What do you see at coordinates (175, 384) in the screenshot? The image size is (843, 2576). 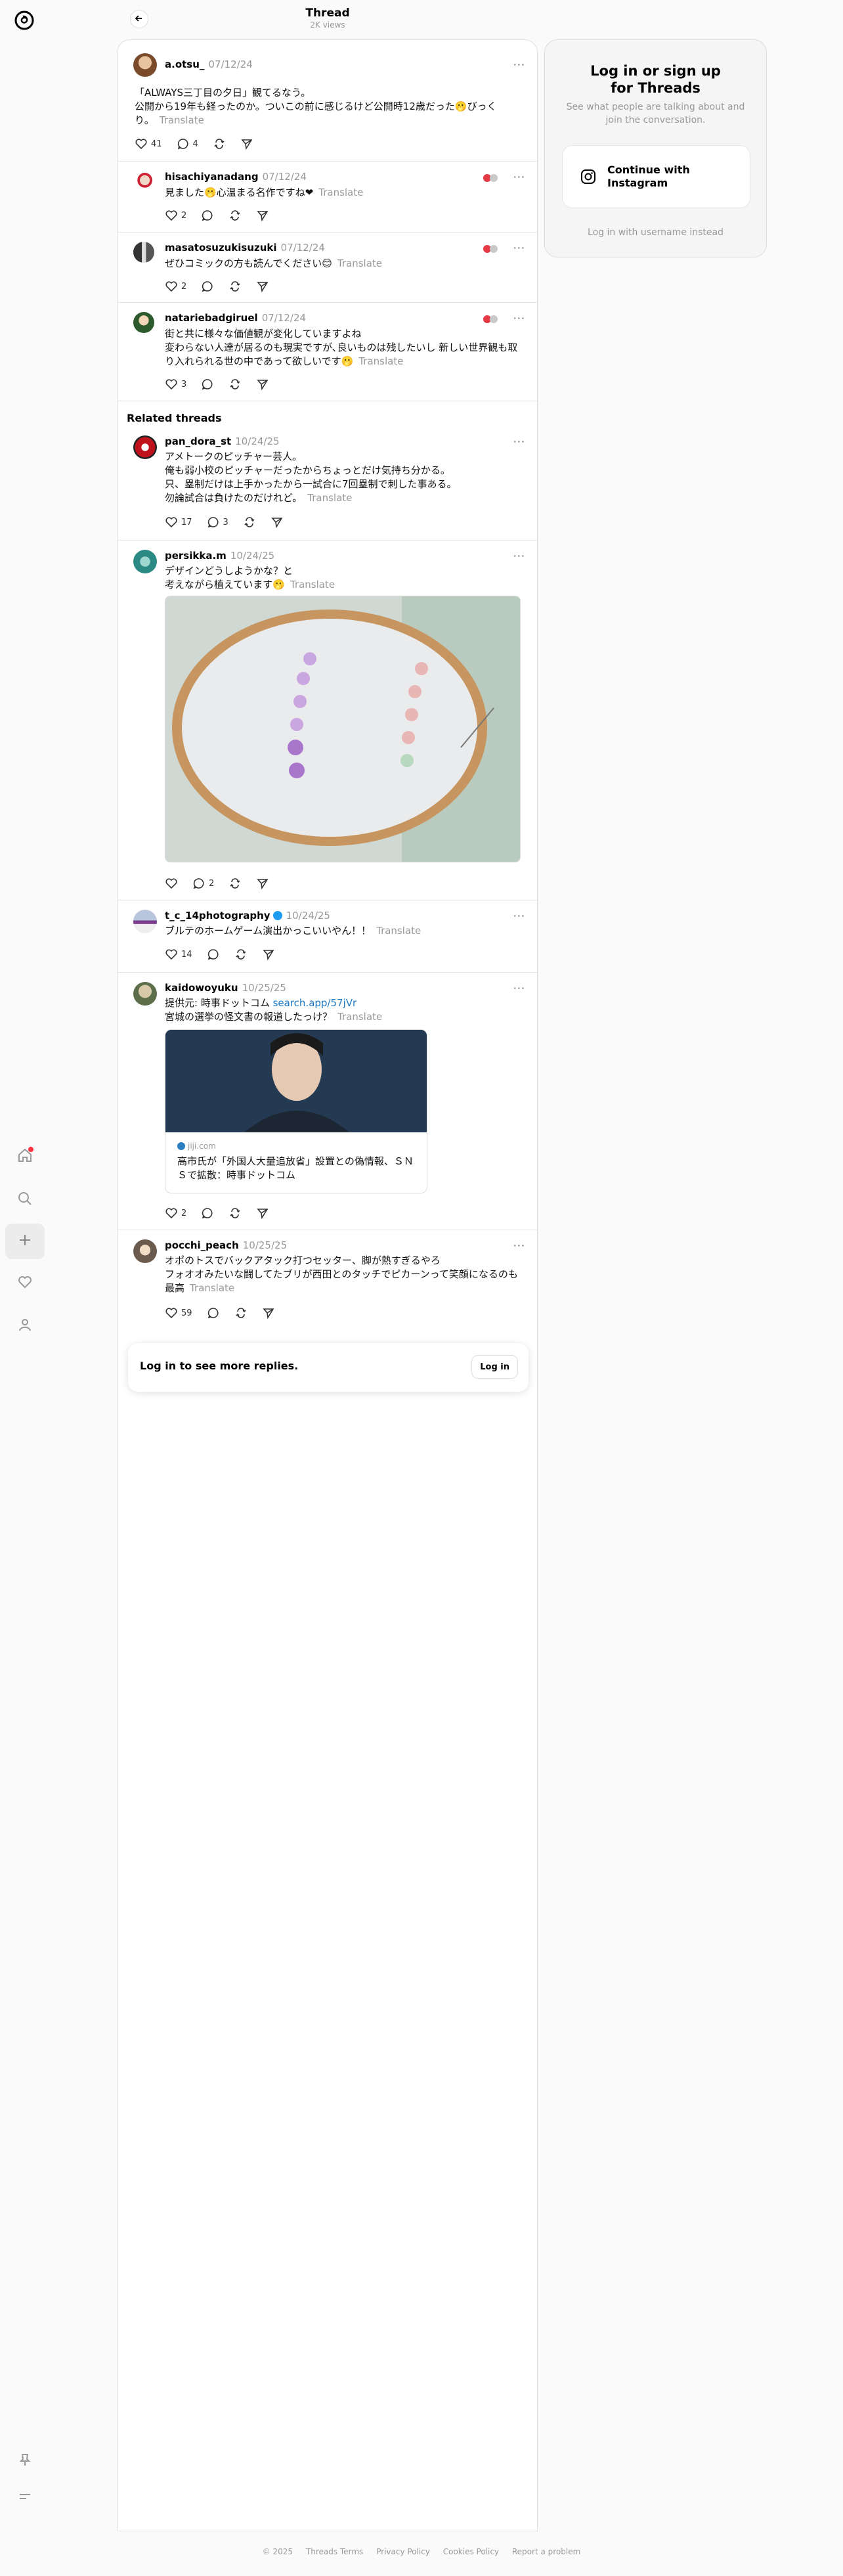 I see `like-button: 3` at bounding box center [175, 384].